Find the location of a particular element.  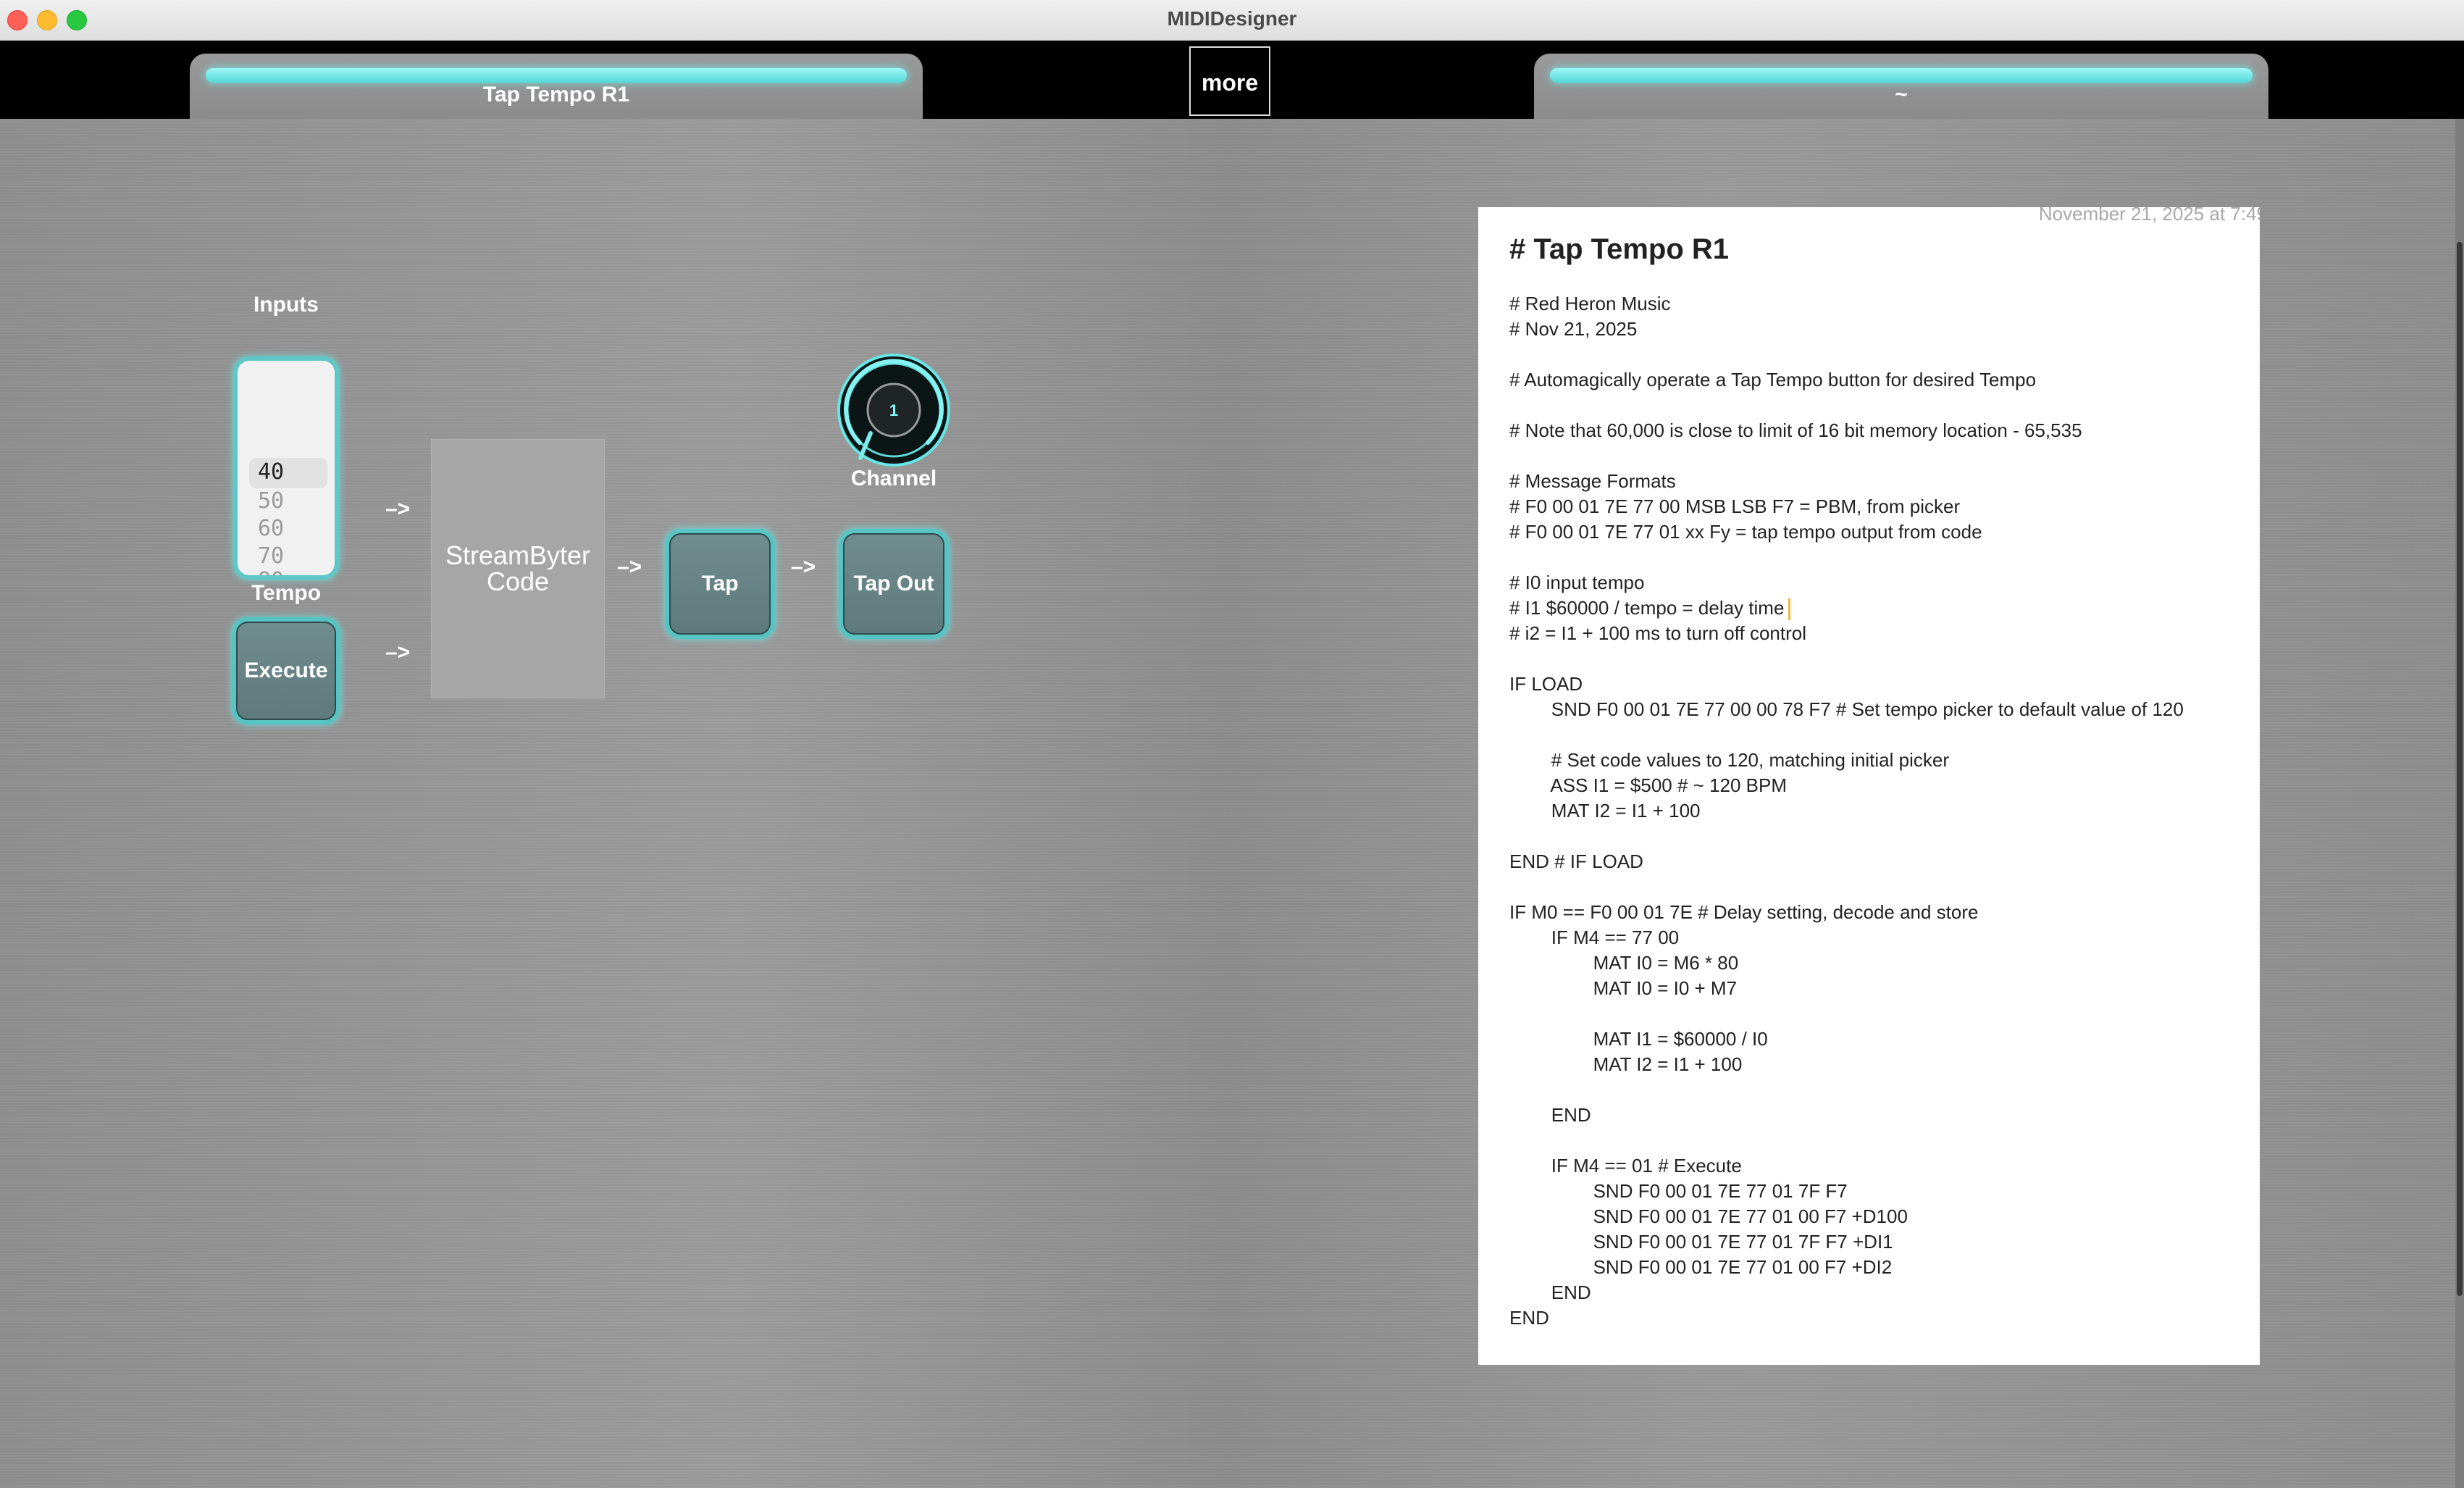

tab-tilde: ~ is located at coordinates (1901, 86).